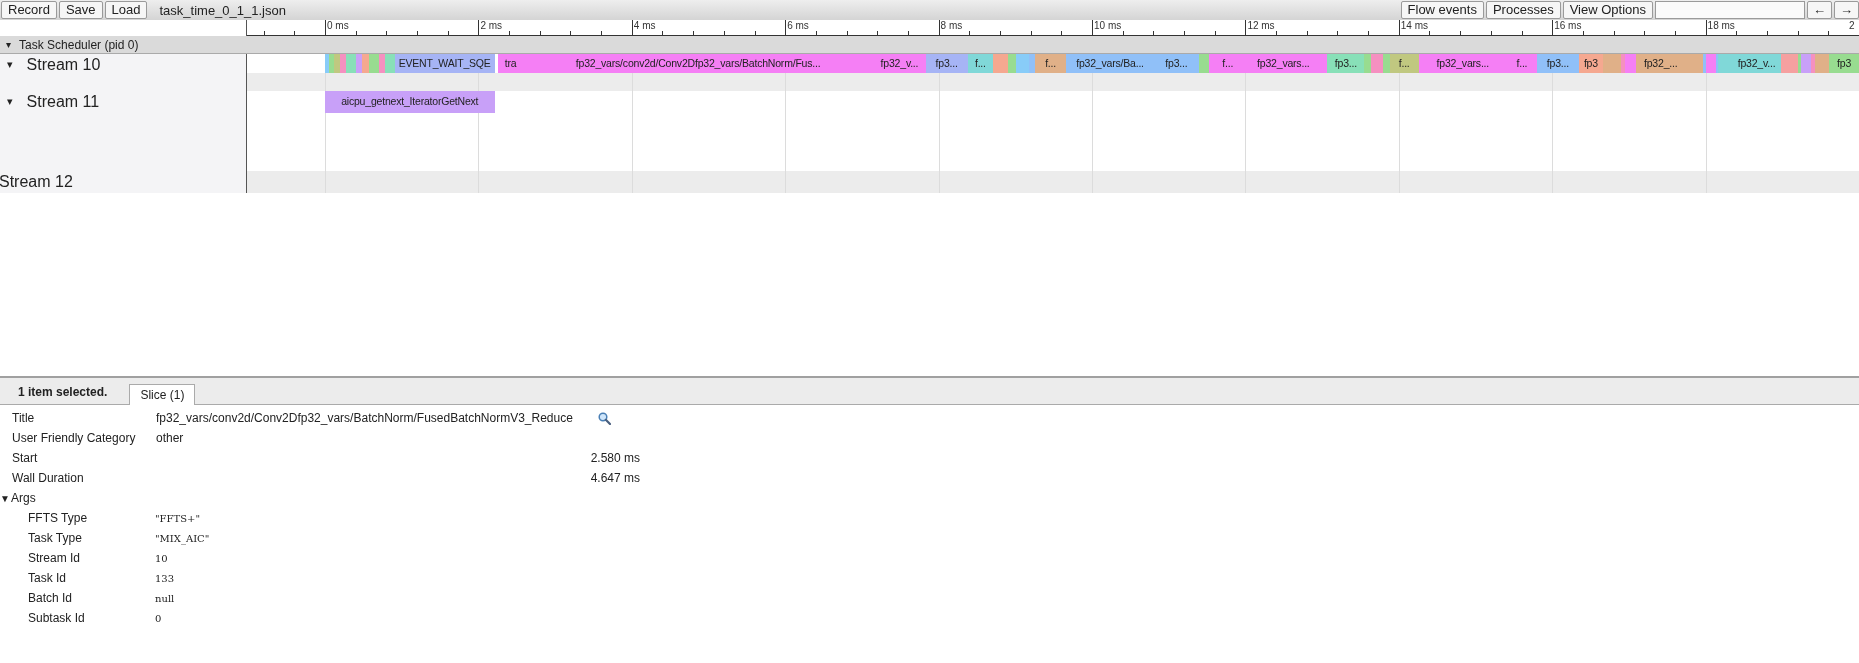 This screenshot has width=1859, height=663. Describe the element at coordinates (644, 26) in the screenshot. I see `tick-label: 4 ms` at that location.